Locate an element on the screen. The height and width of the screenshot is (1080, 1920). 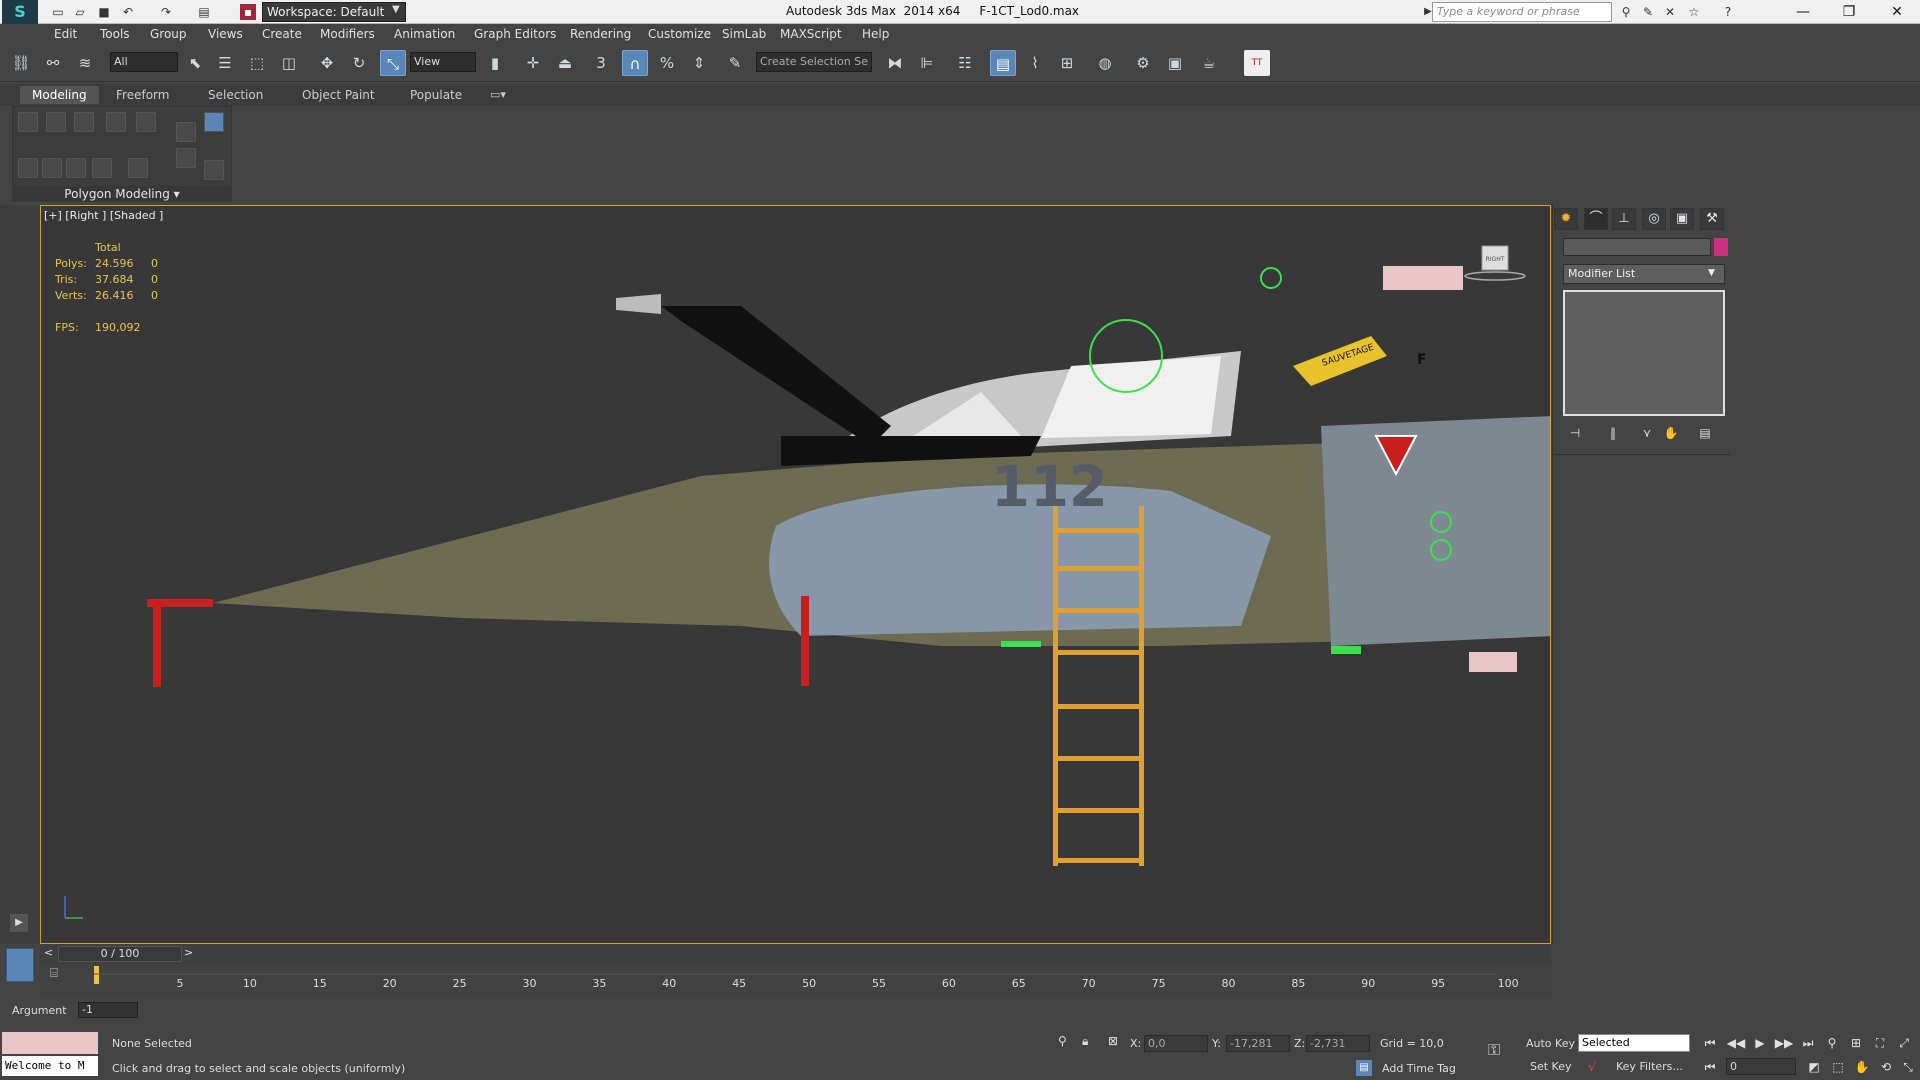
create-icon: ✹ is located at coordinates (1566, 219).